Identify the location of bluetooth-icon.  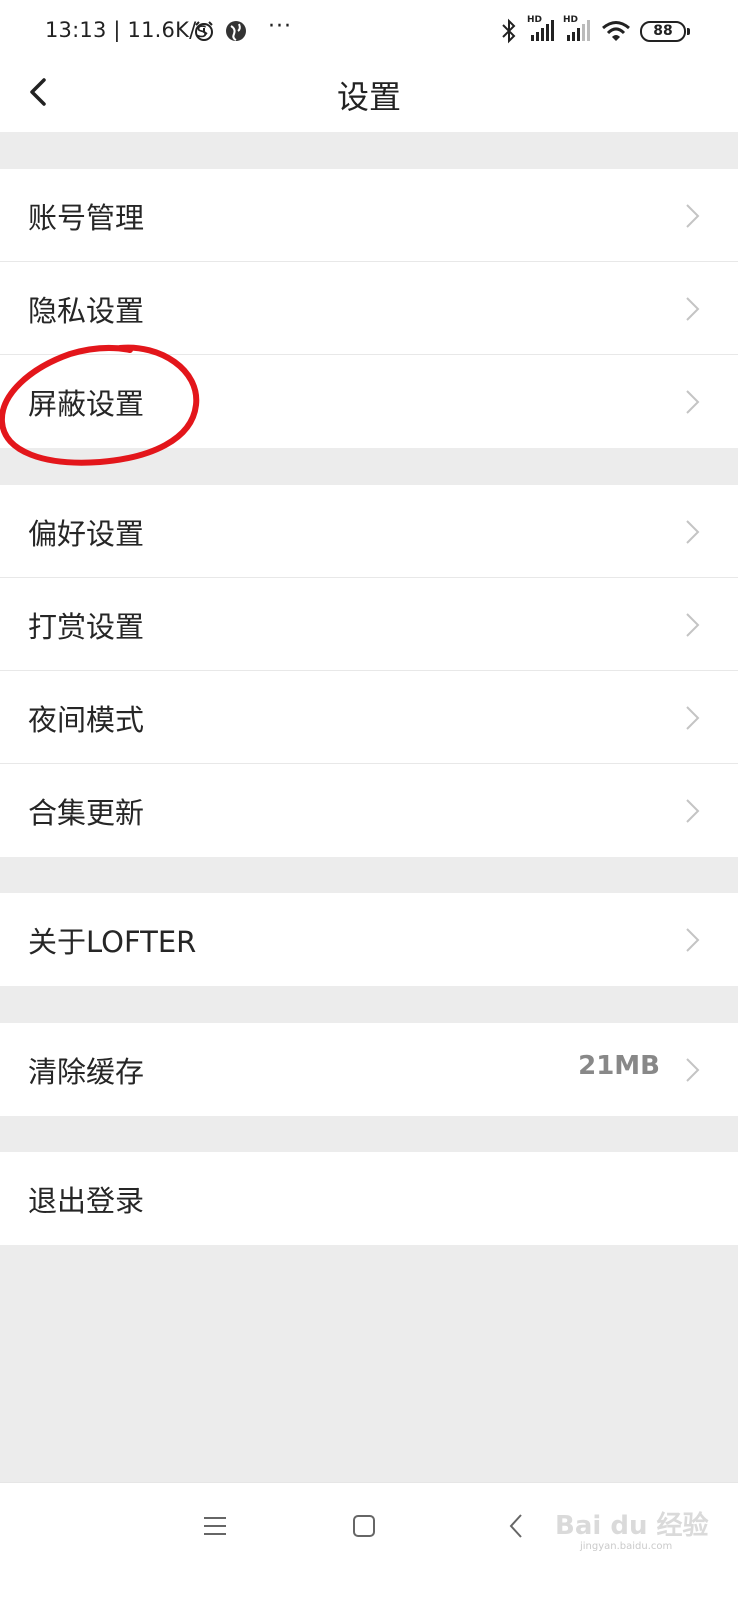
(509, 31).